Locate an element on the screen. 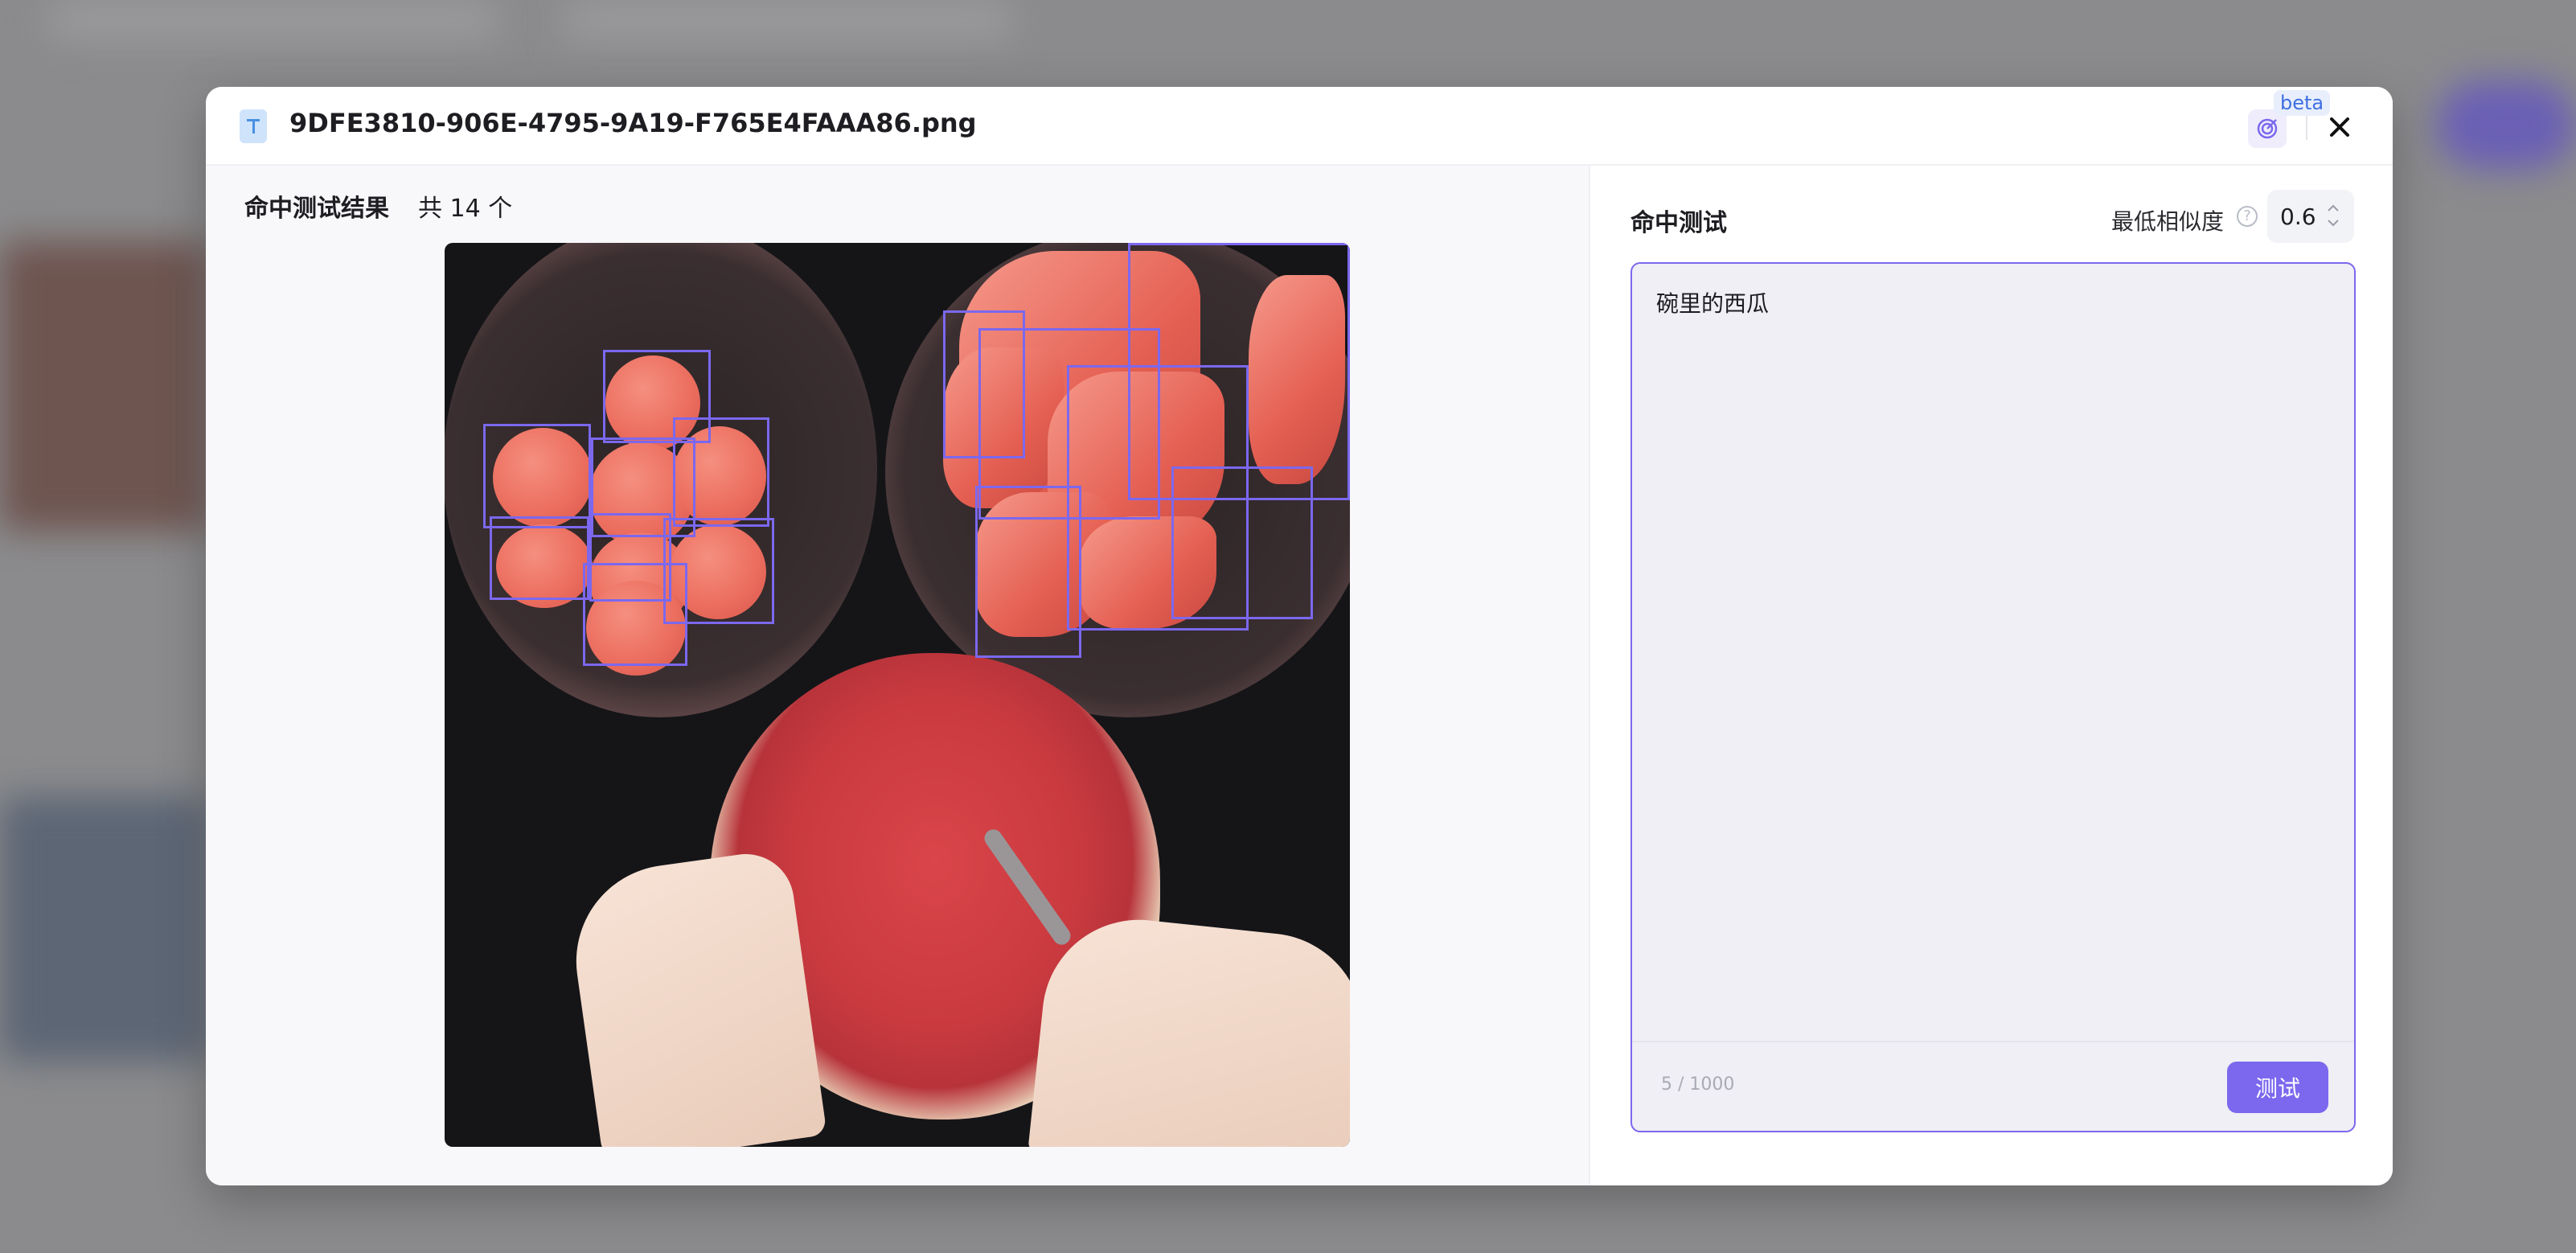 Image resolution: width=2576 pixels, height=1253 pixels. close-icon is located at coordinates (2340, 127).